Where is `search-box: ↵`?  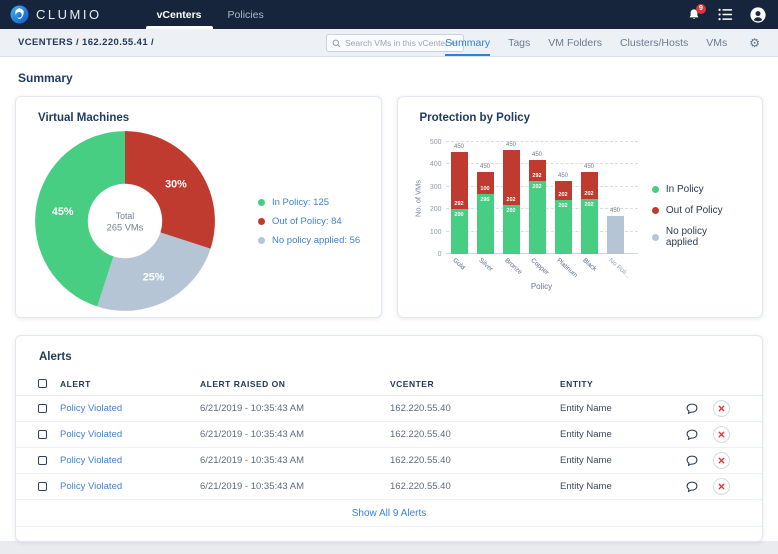
search-box: ↵ is located at coordinates (395, 43).